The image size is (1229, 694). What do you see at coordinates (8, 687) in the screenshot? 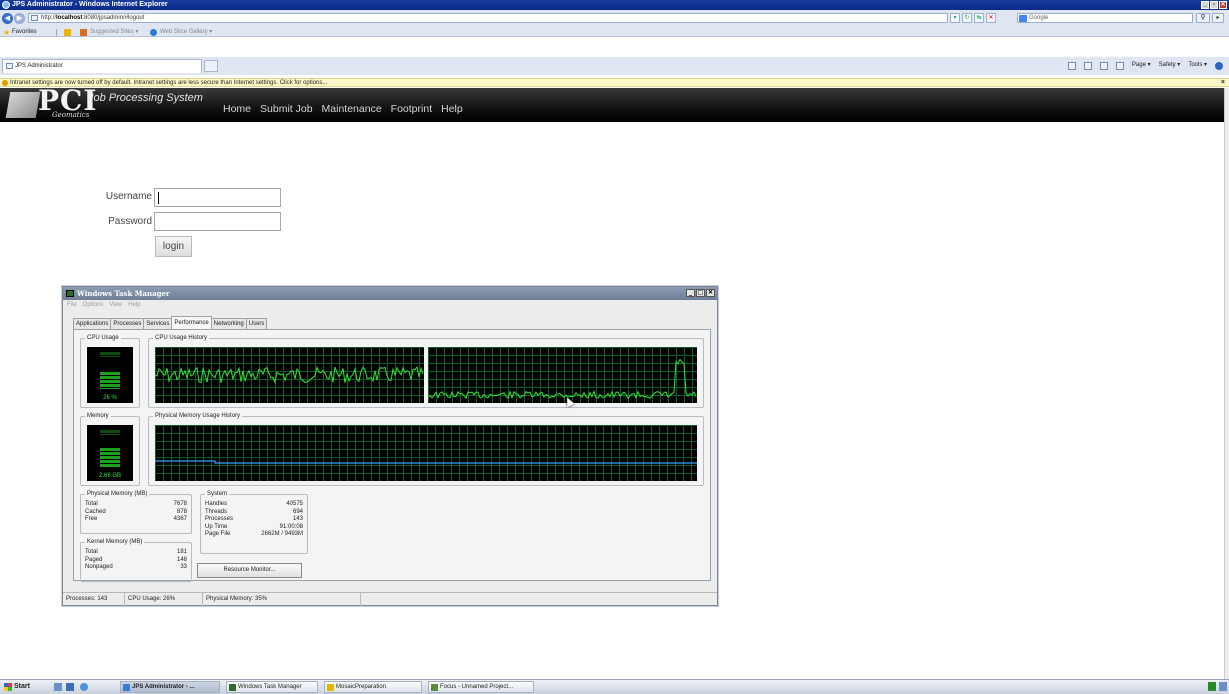
I see `windows-logo-icon` at bounding box center [8, 687].